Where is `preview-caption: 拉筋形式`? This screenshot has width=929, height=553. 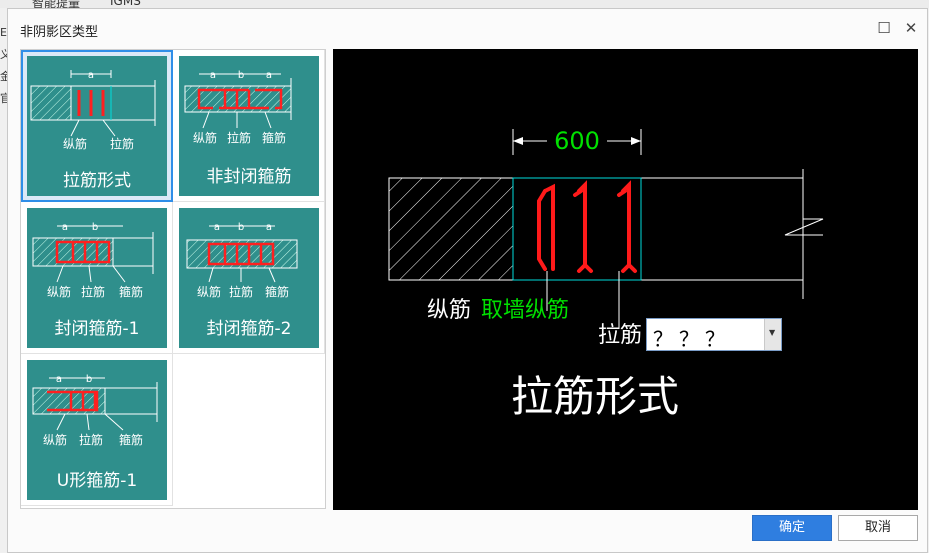
preview-caption: 拉筋形式 is located at coordinates (595, 396).